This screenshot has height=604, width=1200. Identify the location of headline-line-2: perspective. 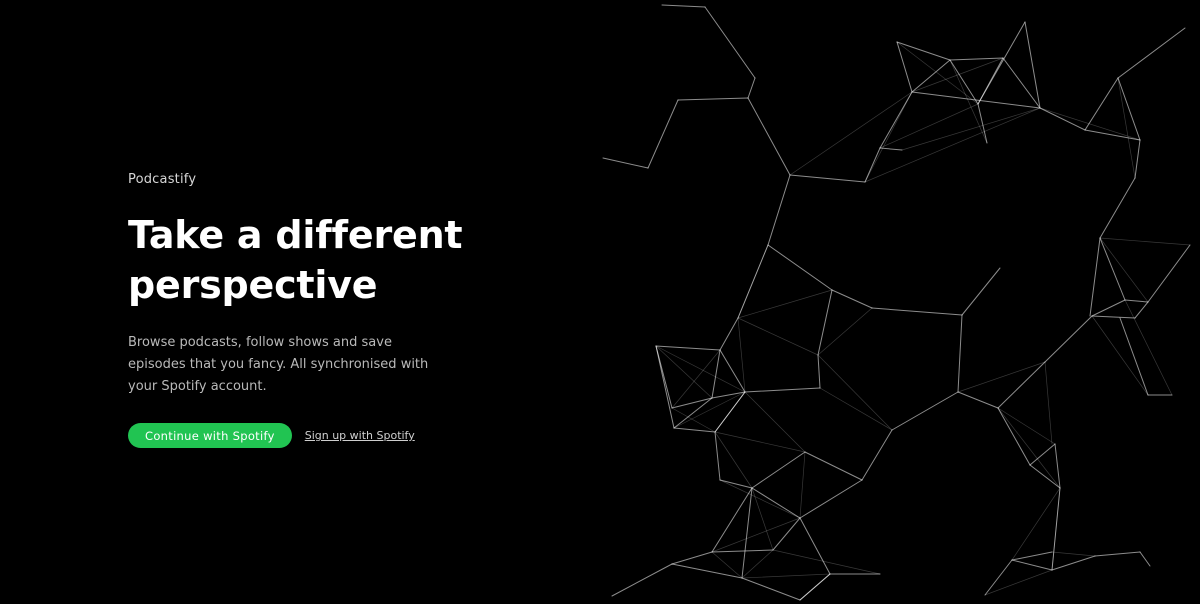
(253, 285).